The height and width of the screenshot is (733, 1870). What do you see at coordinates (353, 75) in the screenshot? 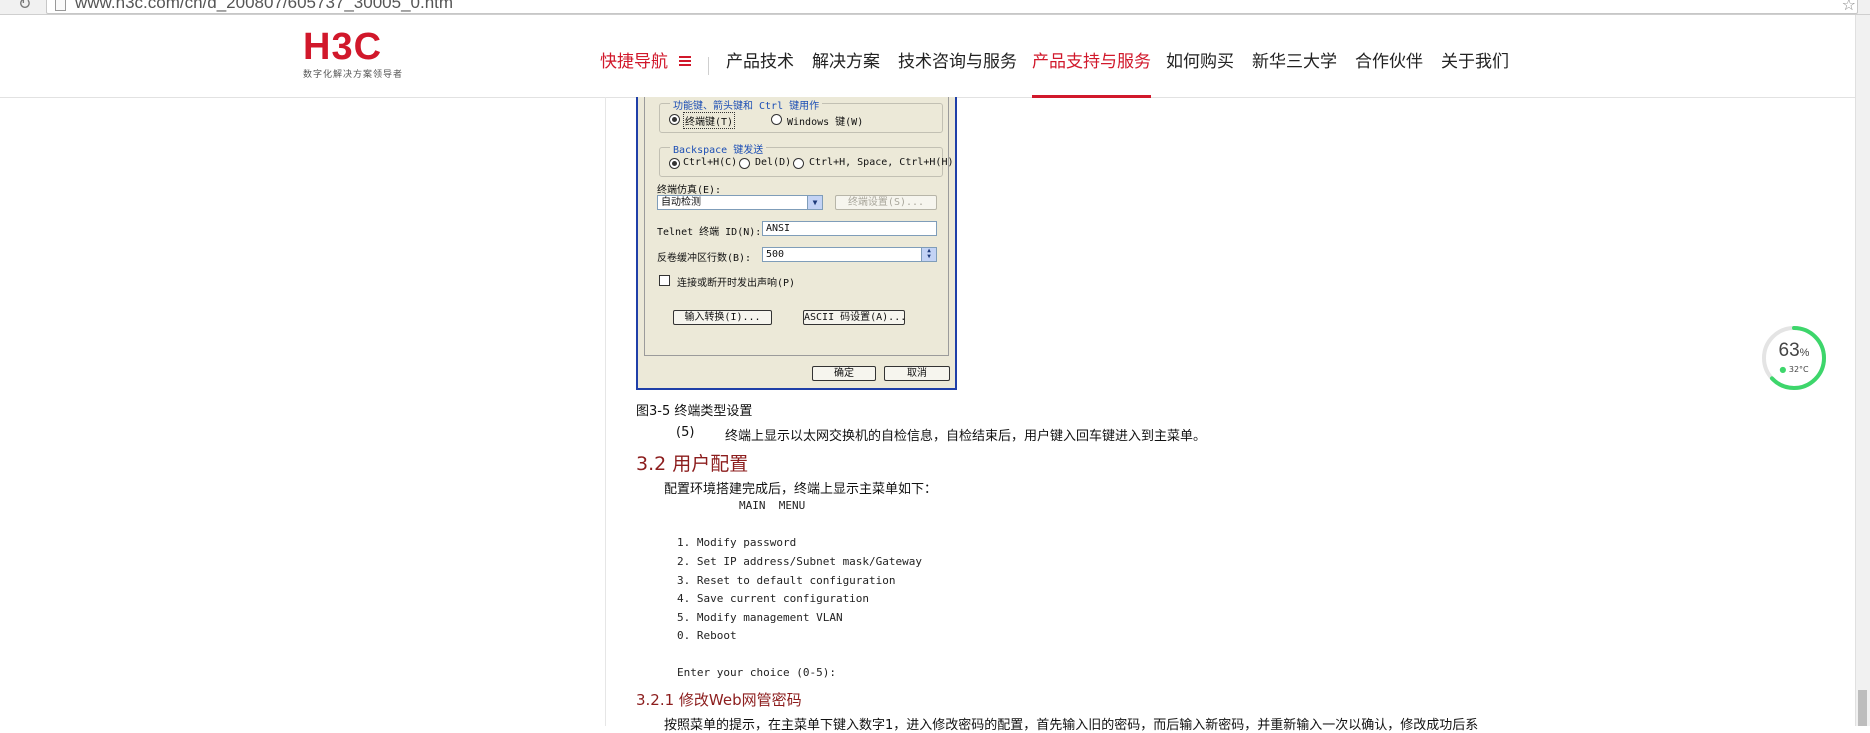
I see `logo-tagline: 数字化解决方案领导者` at bounding box center [353, 75].